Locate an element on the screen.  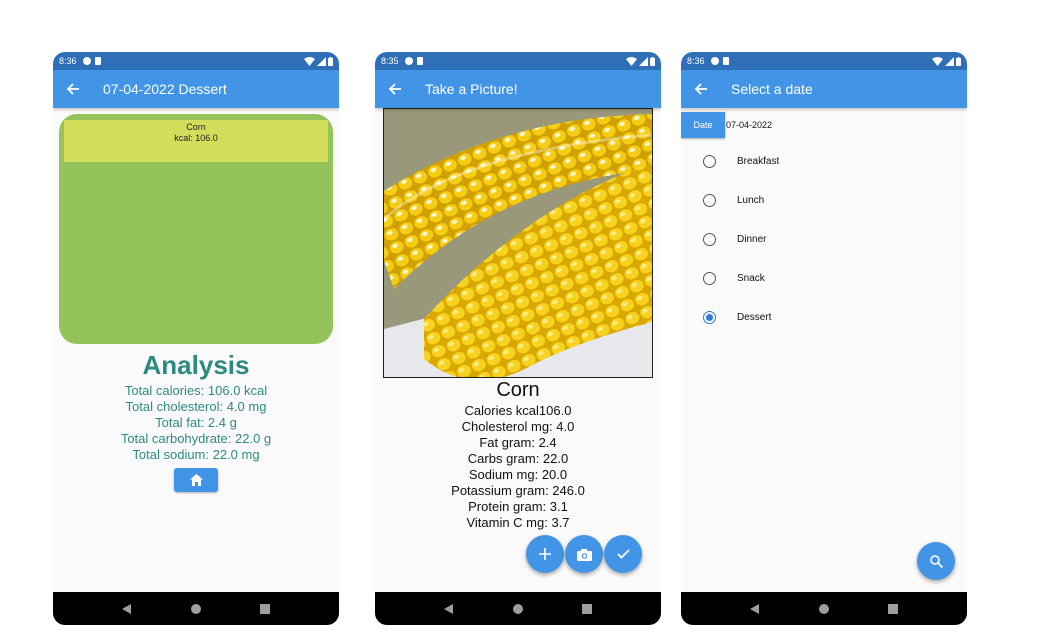
food-item-name: Corn is located at coordinates (196, 127).